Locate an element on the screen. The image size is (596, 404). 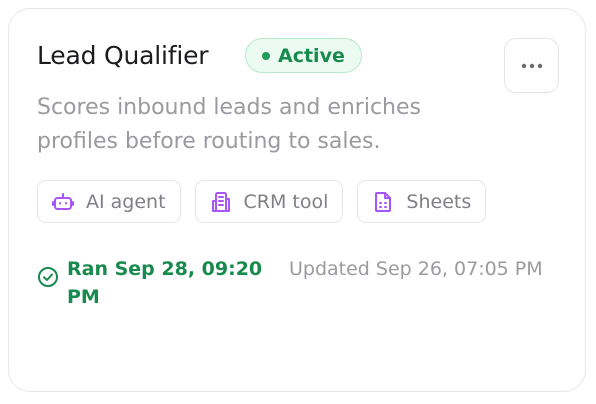
check-circle-icon is located at coordinates (48, 277).